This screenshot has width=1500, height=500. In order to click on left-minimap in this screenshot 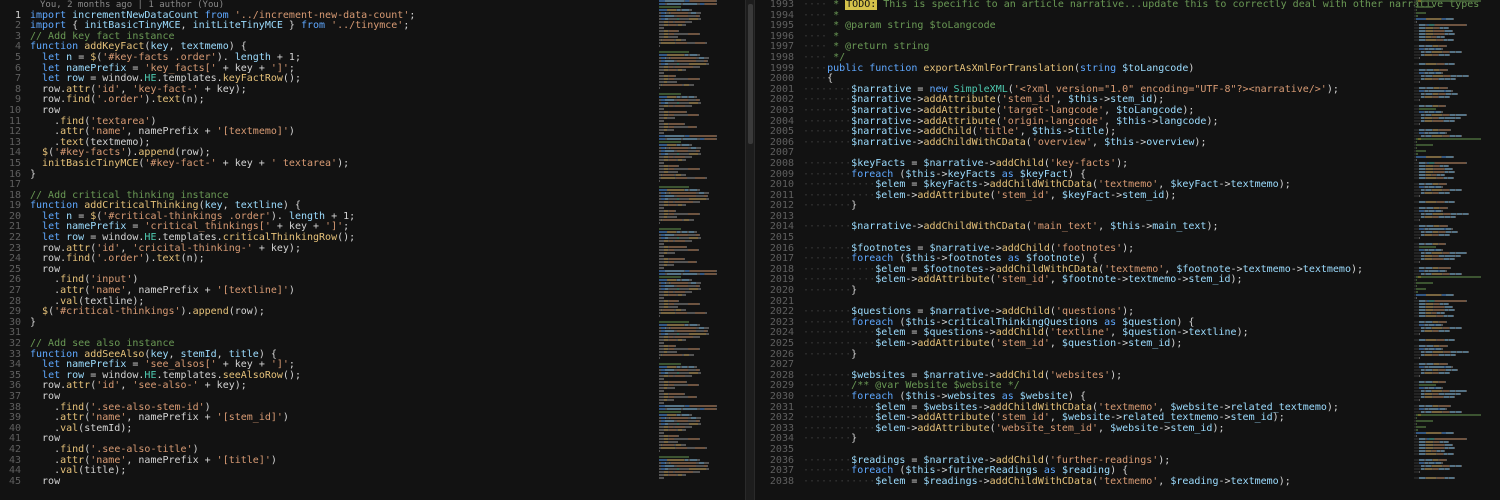, I will do `click(700, 250)`.